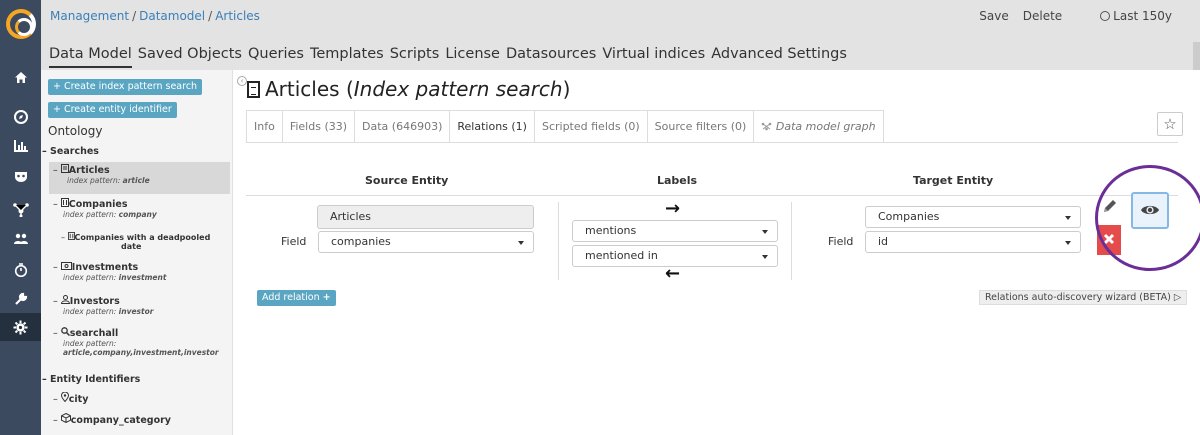 The width and height of the screenshot is (1200, 435). What do you see at coordinates (20, 327) in the screenshot?
I see `gear-icon` at bounding box center [20, 327].